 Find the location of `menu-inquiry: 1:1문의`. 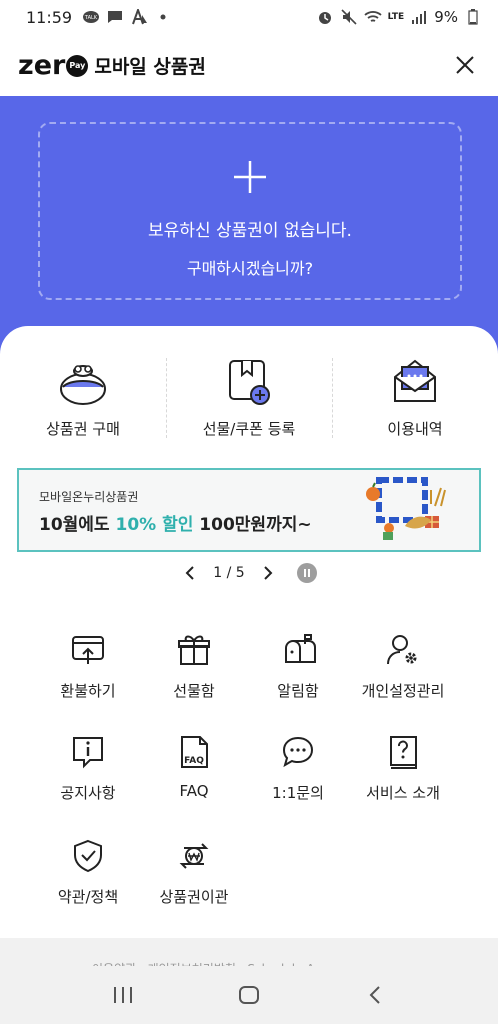

menu-inquiry: 1:1문의 is located at coordinates (298, 767).